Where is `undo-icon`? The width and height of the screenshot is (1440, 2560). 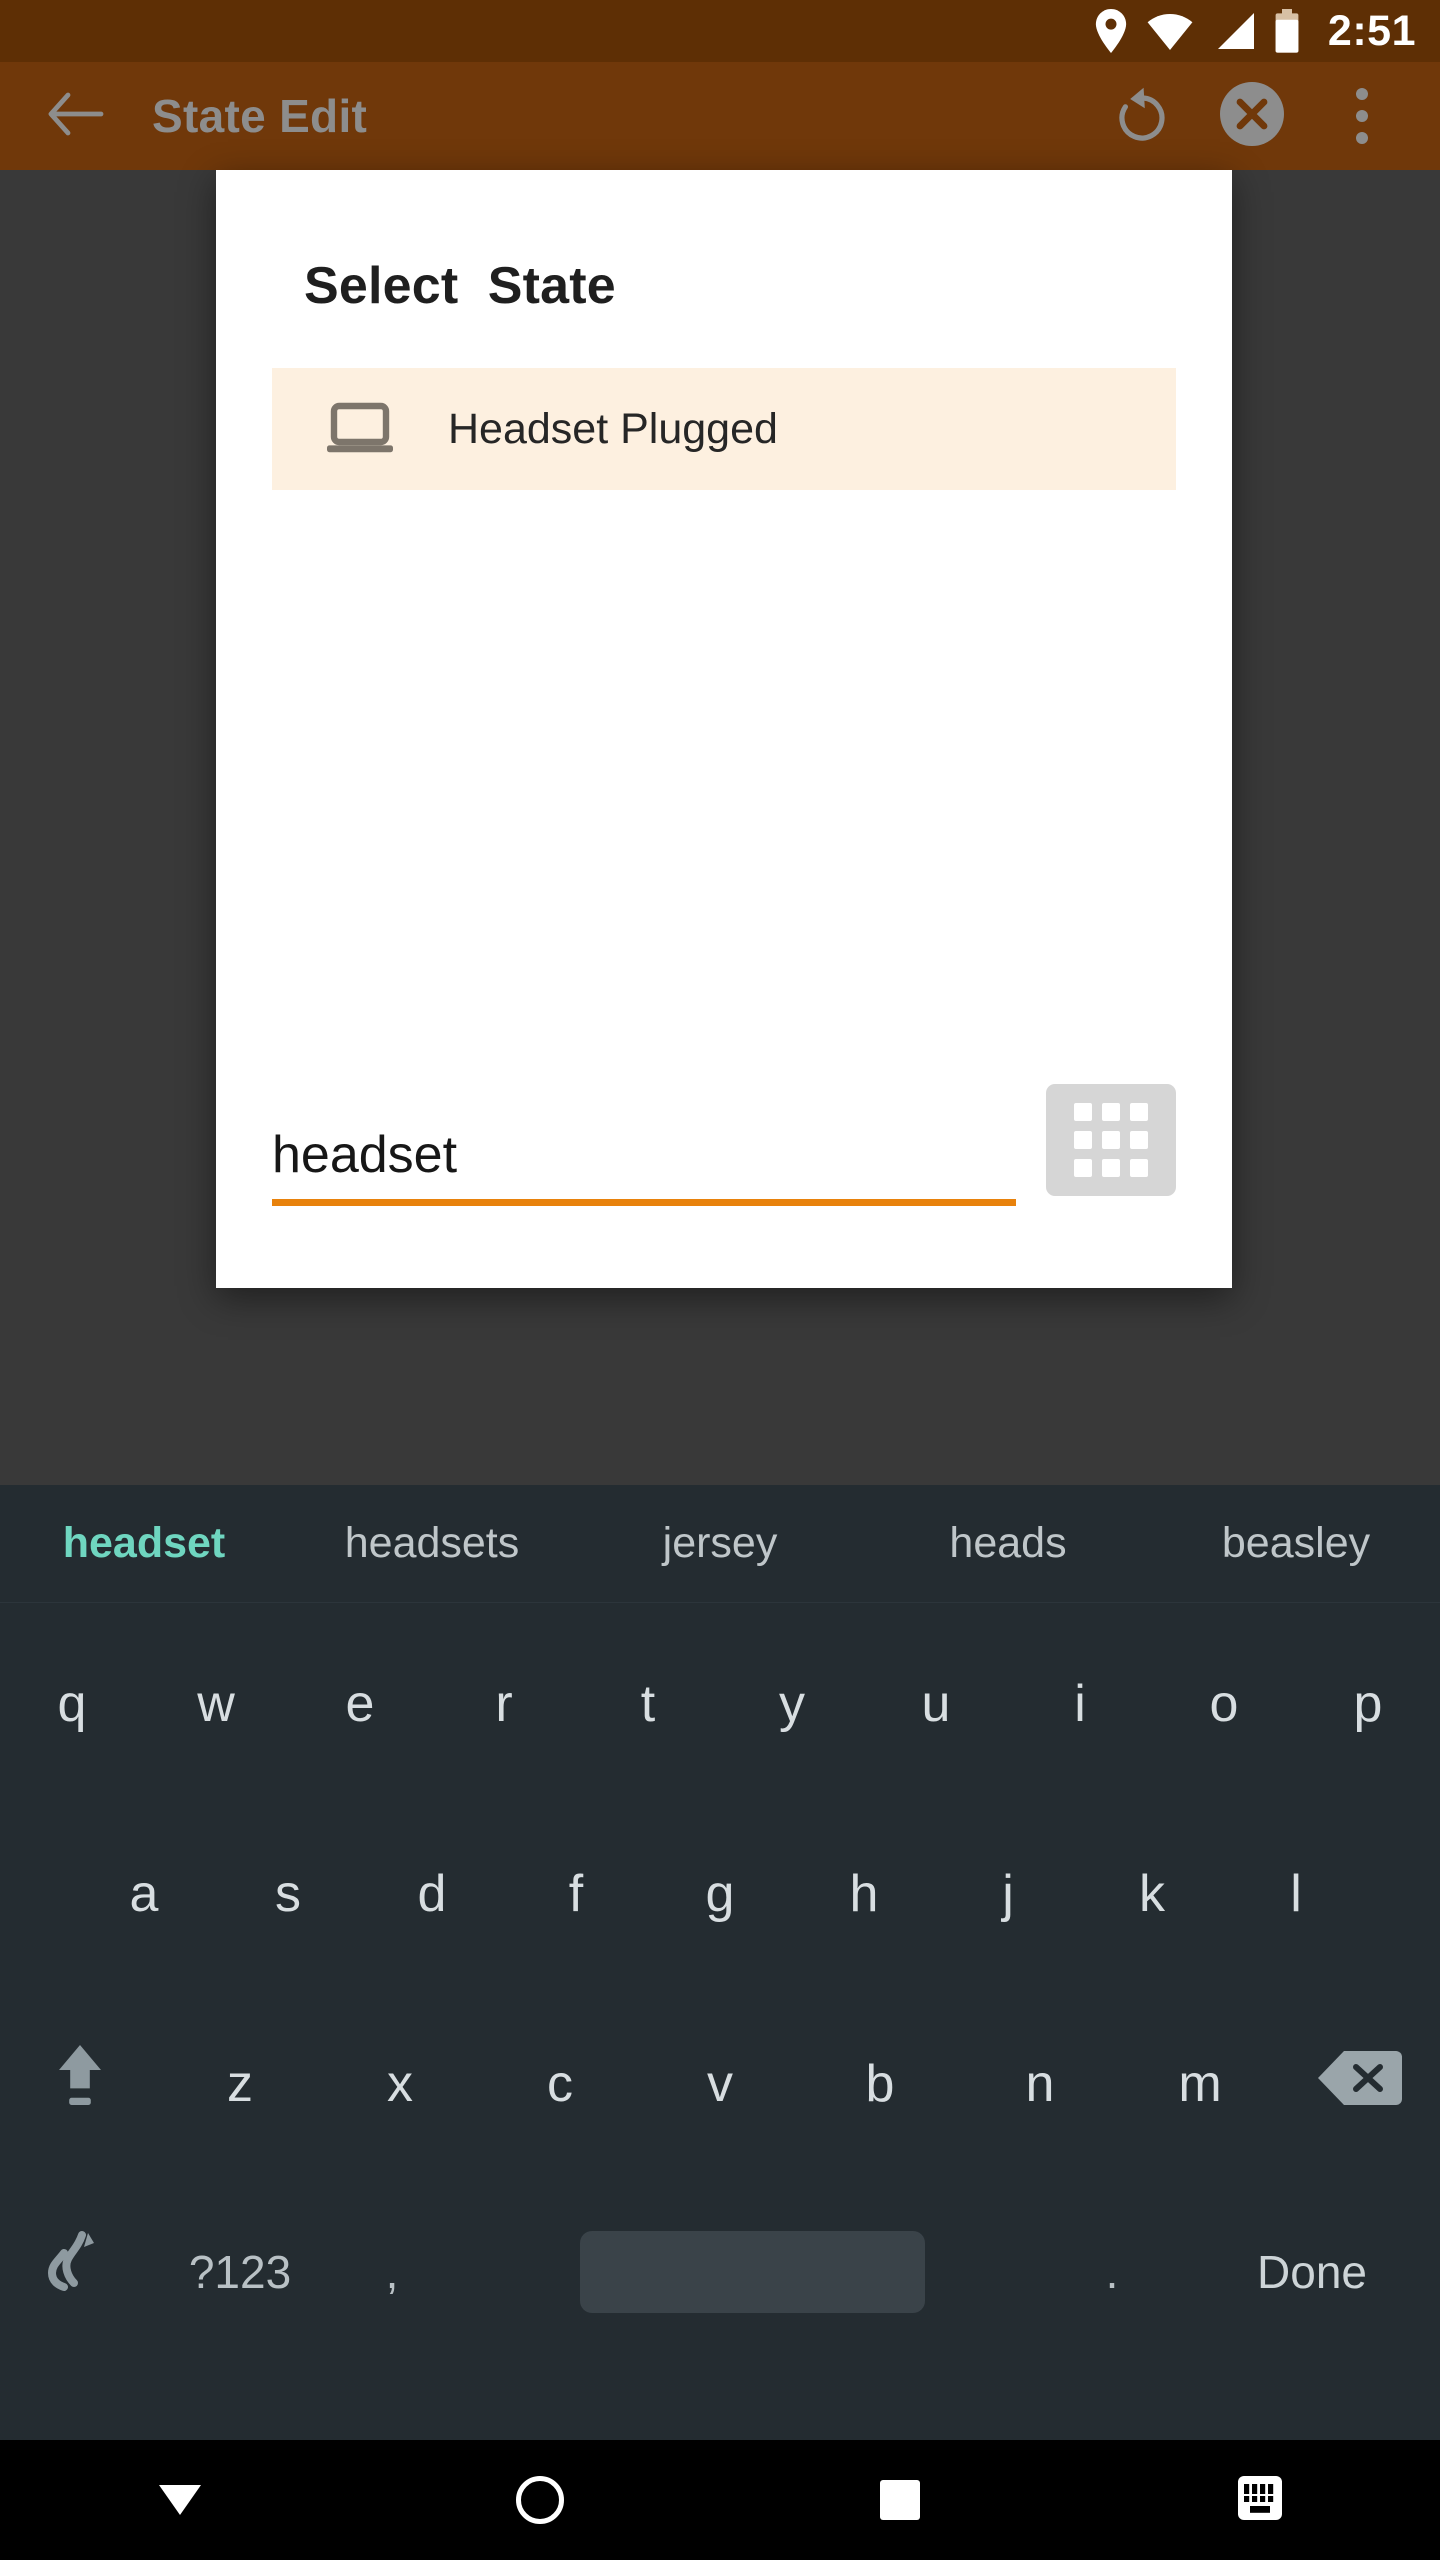
undo-icon is located at coordinates (1142, 116).